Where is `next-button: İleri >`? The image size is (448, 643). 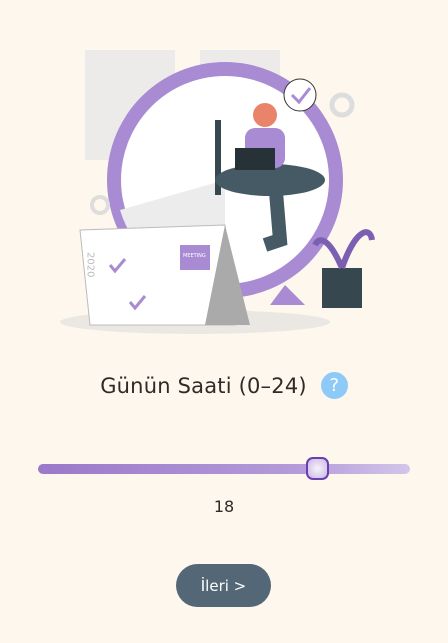 next-button: İleri > is located at coordinates (223, 585).